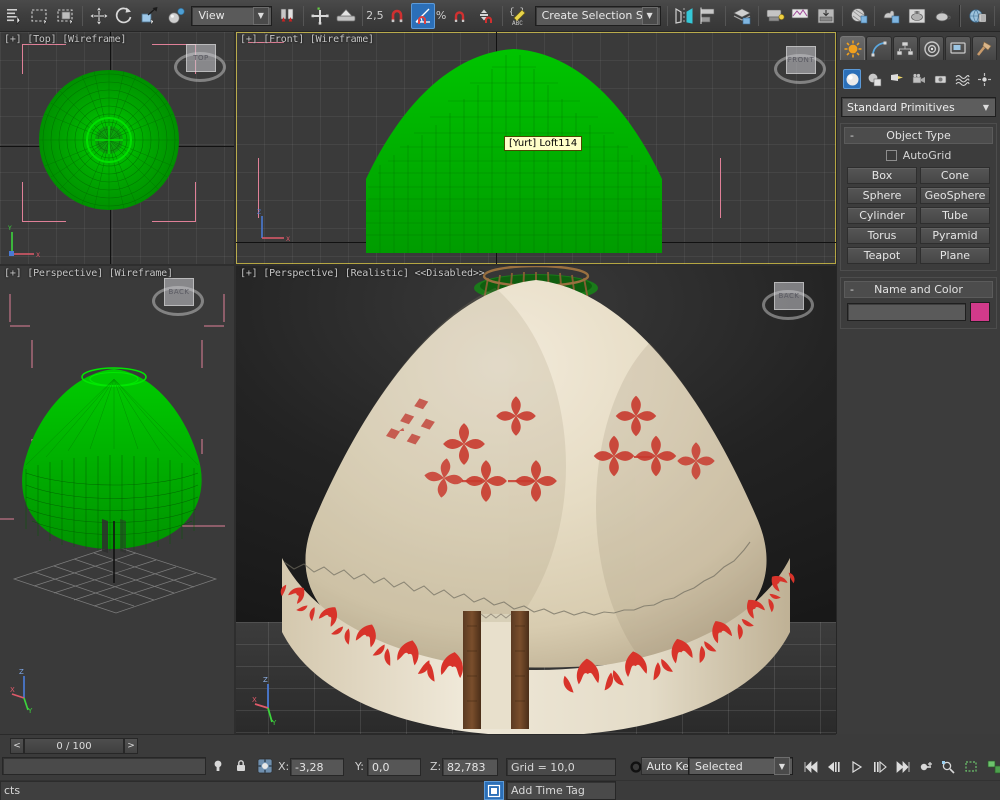 The width and height of the screenshot is (1000, 800). Describe the element at coordinates (742, 16) in the screenshot. I see `layer-manager-icon` at that location.